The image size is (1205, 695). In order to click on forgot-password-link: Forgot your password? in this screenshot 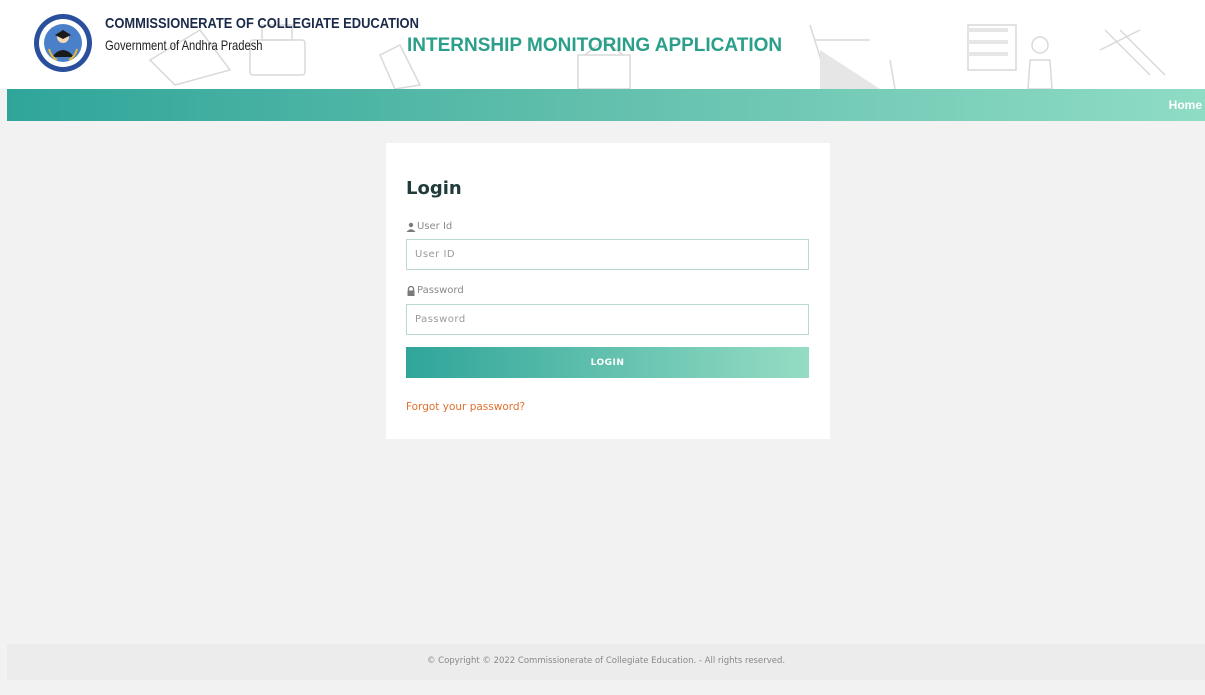, I will do `click(465, 407)`.